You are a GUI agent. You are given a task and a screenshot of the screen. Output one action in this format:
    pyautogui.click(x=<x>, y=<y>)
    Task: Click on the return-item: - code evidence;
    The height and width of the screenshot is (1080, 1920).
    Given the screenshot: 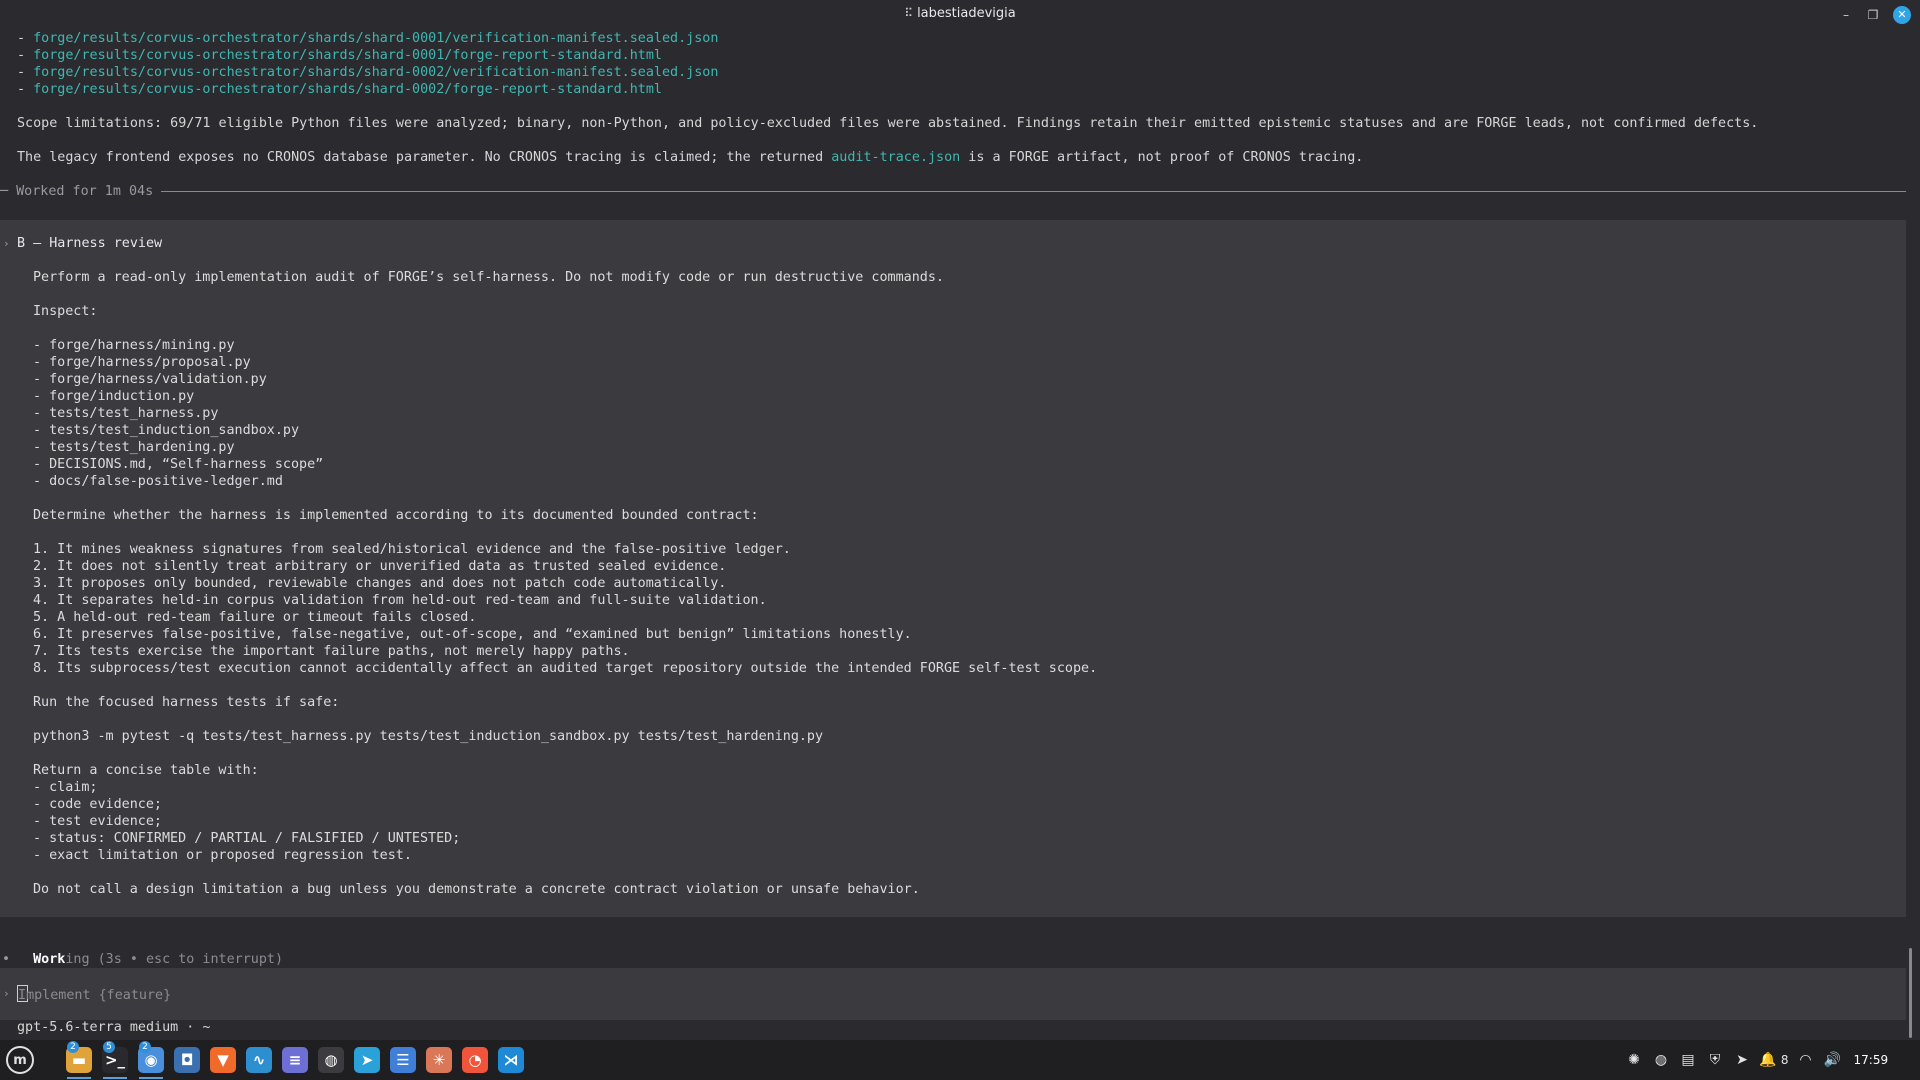 What is the action you would take?
    pyautogui.click(x=97, y=804)
    